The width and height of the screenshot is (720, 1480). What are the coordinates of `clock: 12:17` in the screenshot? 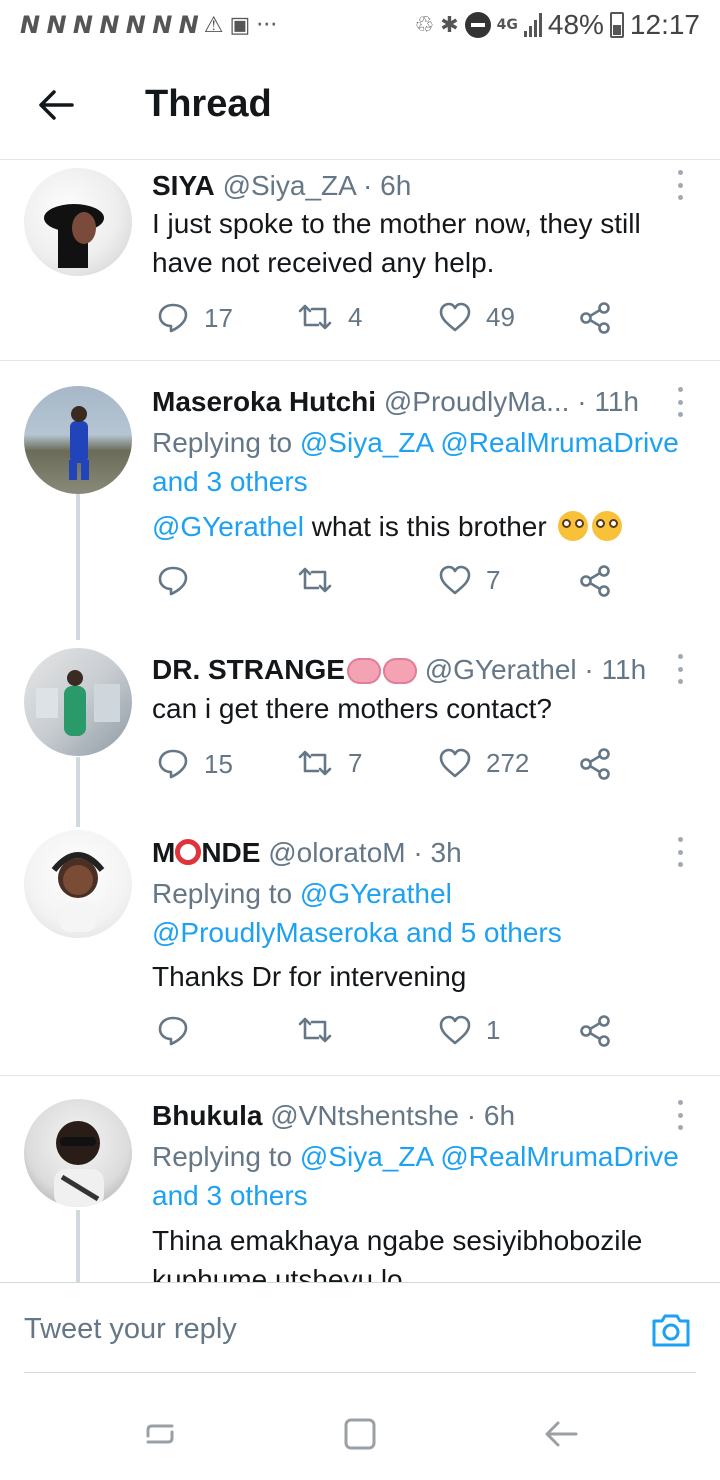 It's located at (664, 24).